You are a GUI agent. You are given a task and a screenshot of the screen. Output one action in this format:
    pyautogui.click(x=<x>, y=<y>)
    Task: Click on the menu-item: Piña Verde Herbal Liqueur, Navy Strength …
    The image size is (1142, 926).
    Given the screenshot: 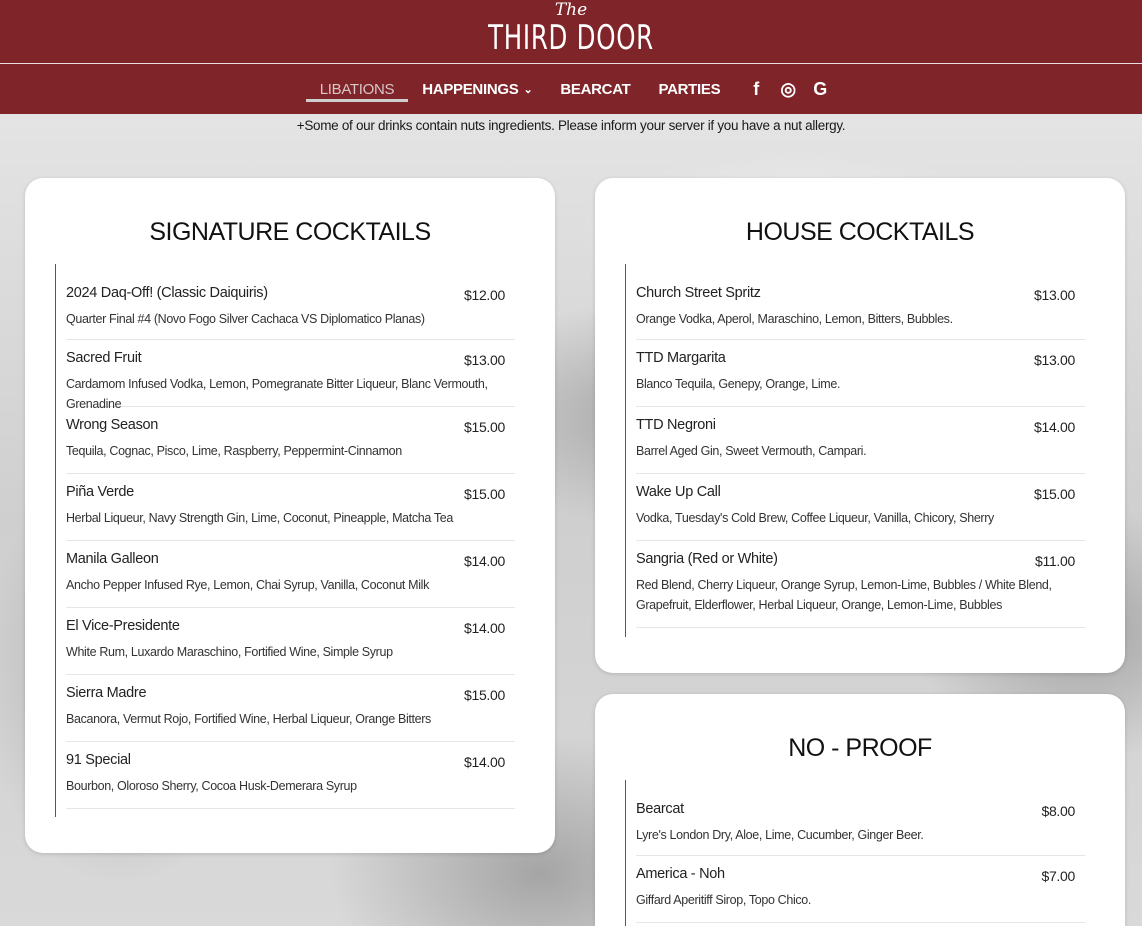 What is the action you would take?
    pyautogui.click(x=290, y=507)
    